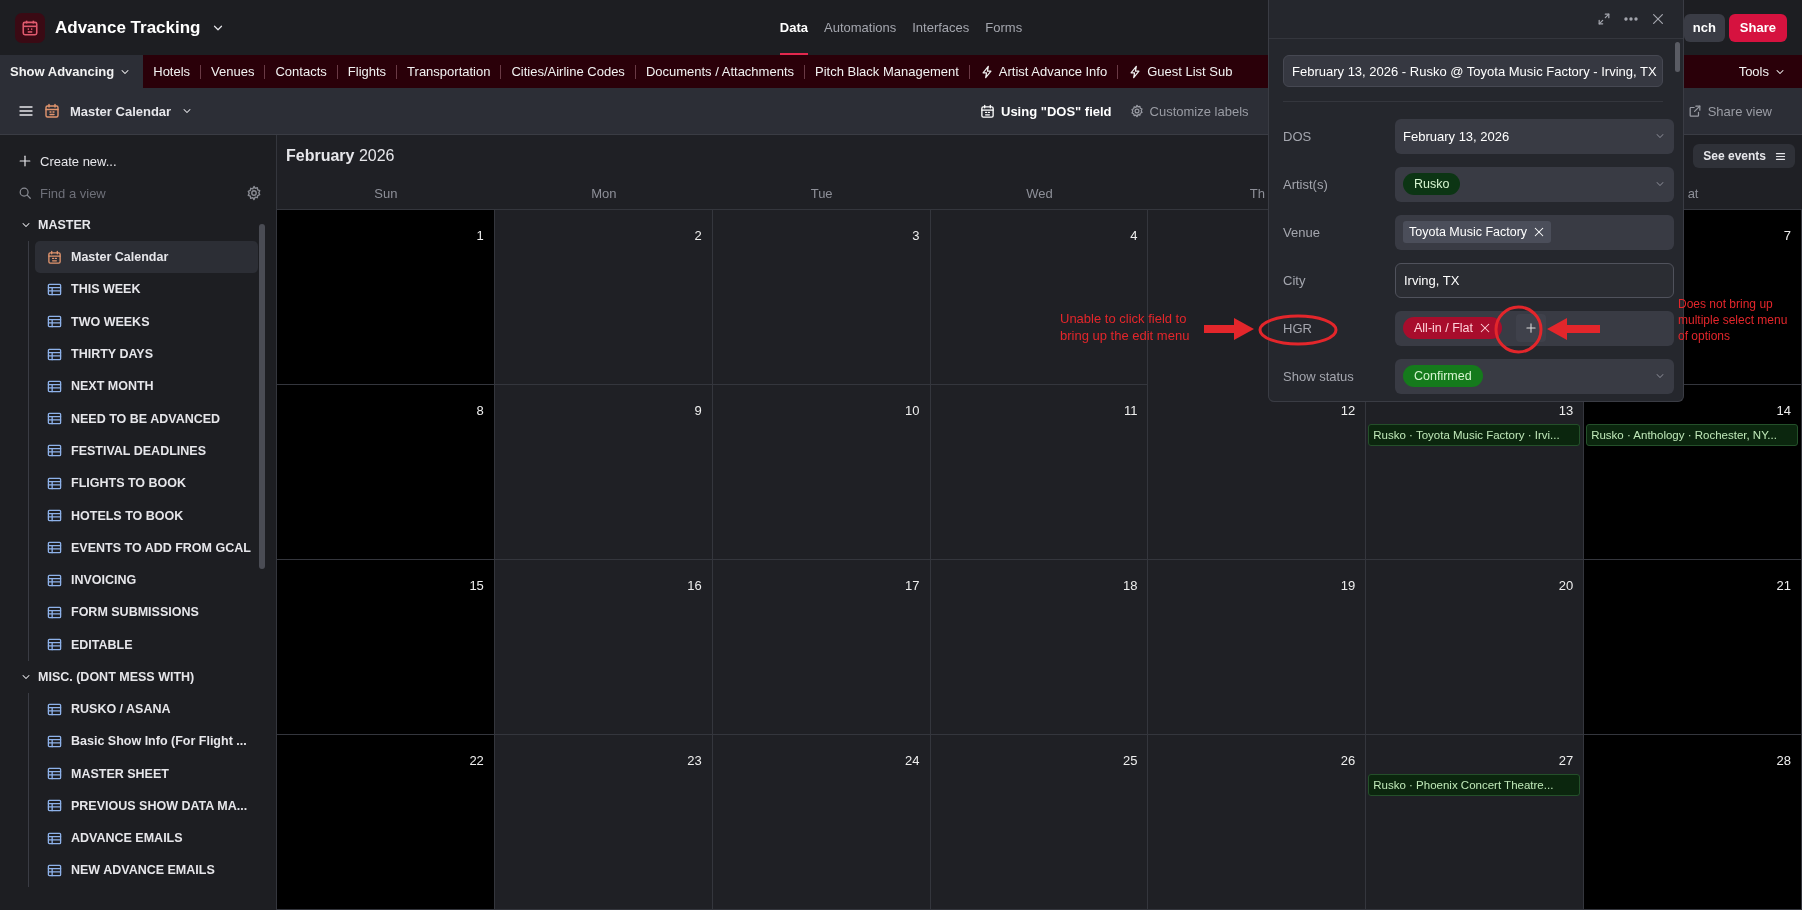 This screenshot has width=1802, height=910. Describe the element at coordinates (1298, 136) in the screenshot. I see `field-label: DOS` at that location.